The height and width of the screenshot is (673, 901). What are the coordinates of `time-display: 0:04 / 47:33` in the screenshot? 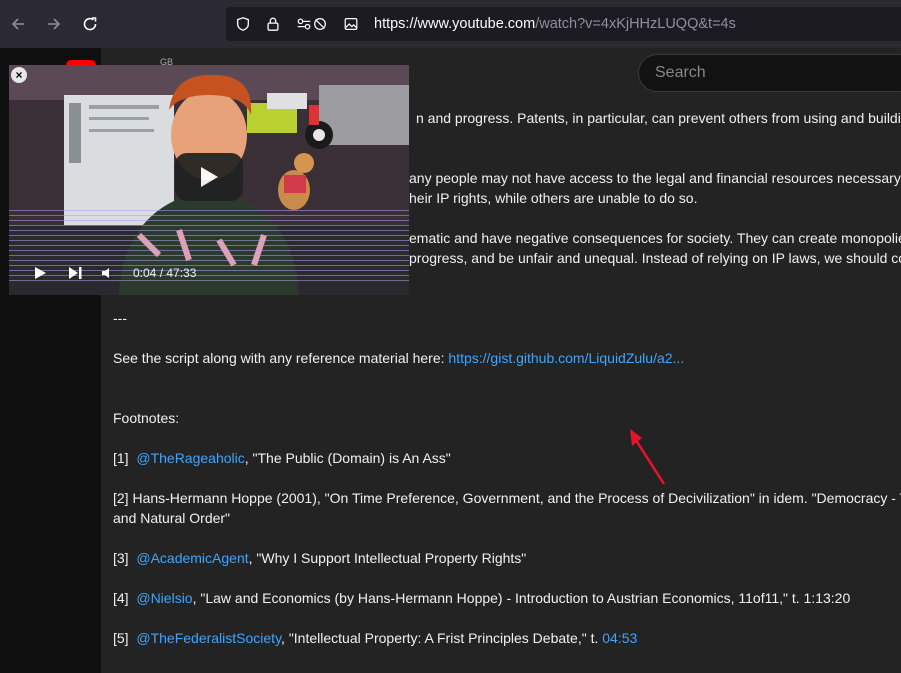 It's located at (165, 273).